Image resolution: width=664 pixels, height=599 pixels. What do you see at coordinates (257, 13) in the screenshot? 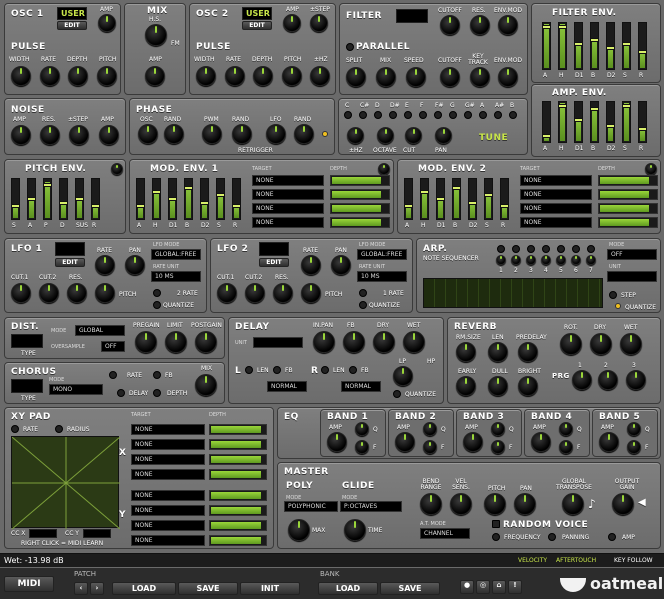
I see `osc2-wave-display: USER` at bounding box center [257, 13].